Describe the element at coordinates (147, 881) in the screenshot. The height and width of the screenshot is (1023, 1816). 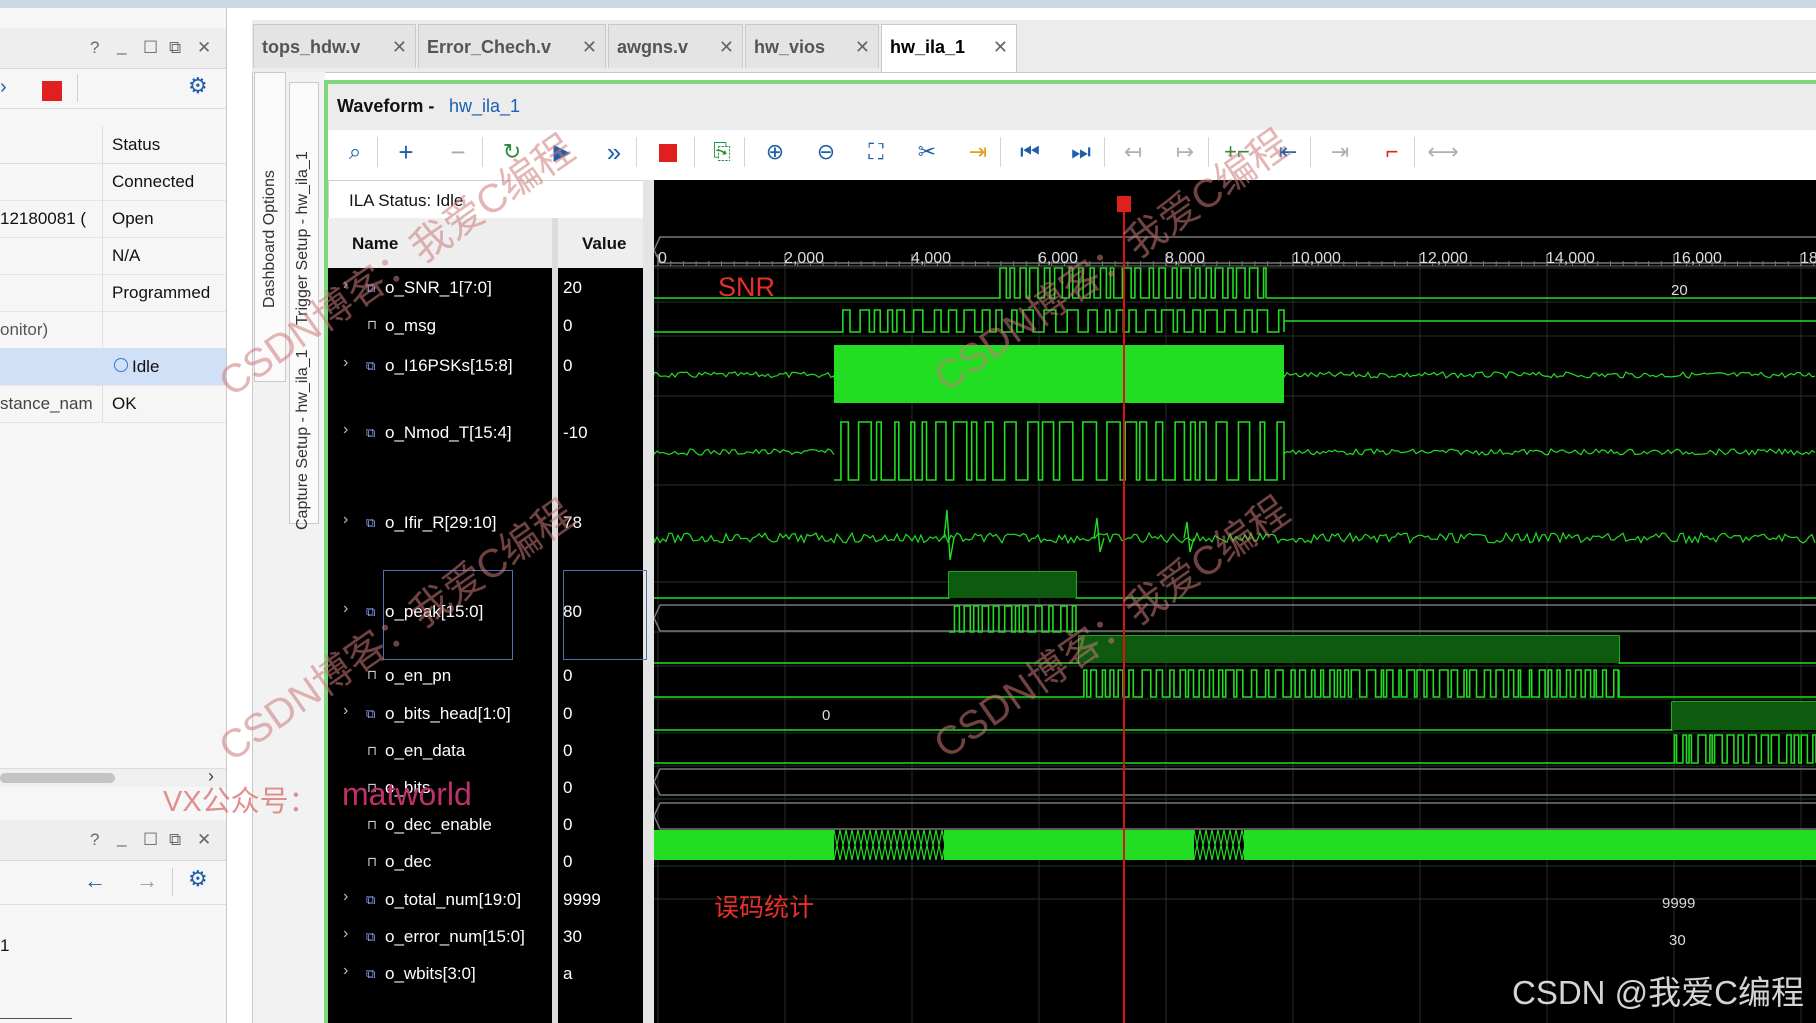
I see `forward-arrow-icon: →` at that location.